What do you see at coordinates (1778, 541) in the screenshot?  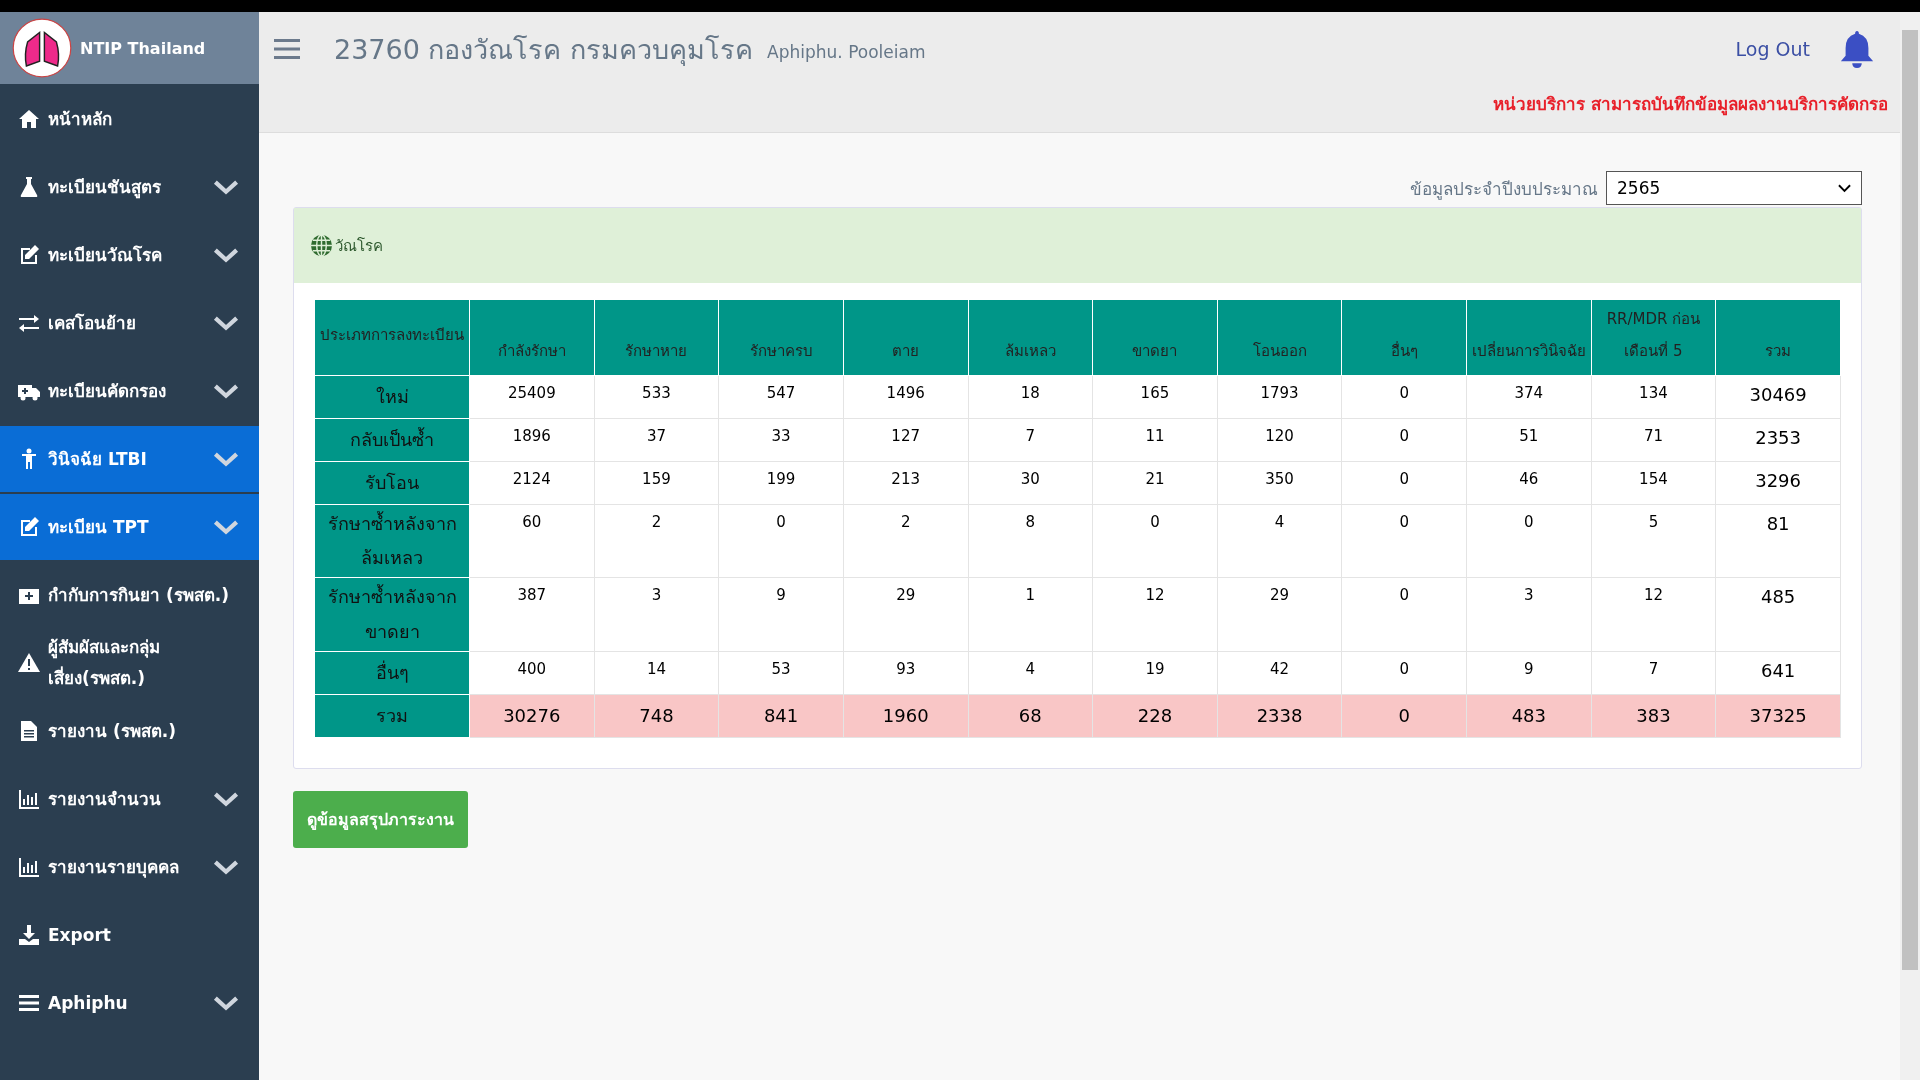 I see `total-cell: 81` at bounding box center [1778, 541].